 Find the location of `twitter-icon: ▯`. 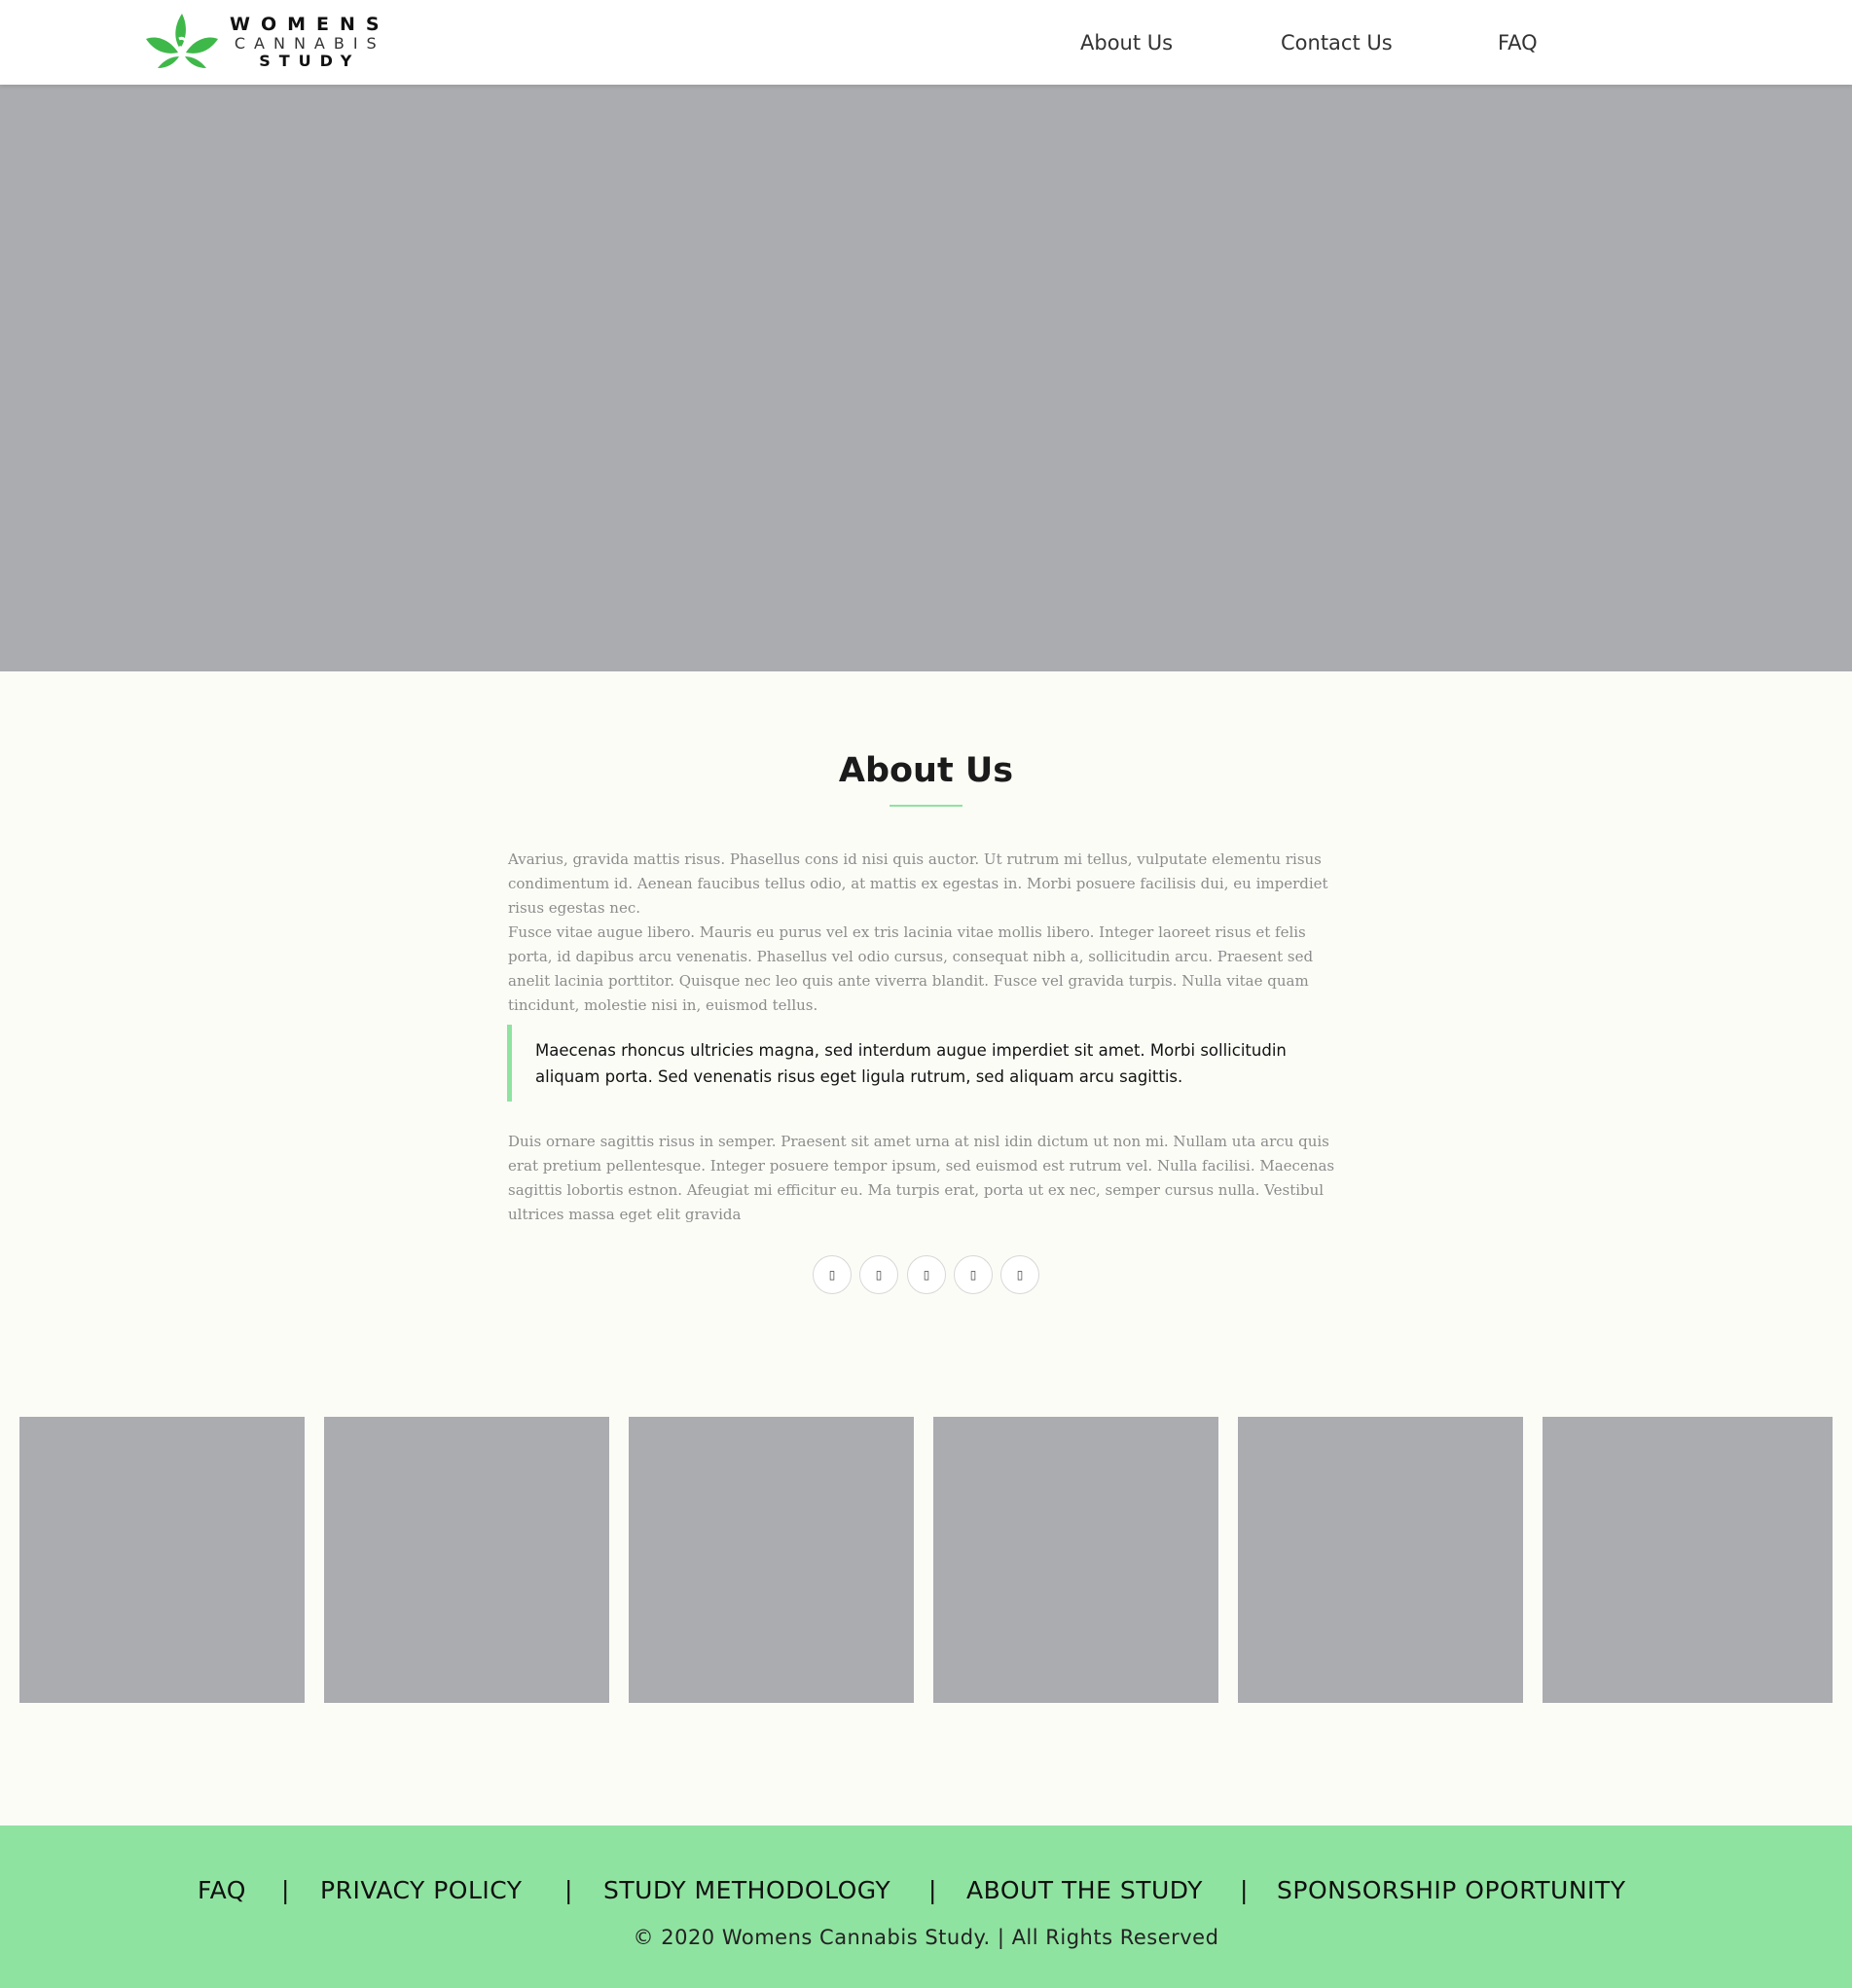

twitter-icon: ▯ is located at coordinates (878, 1274).